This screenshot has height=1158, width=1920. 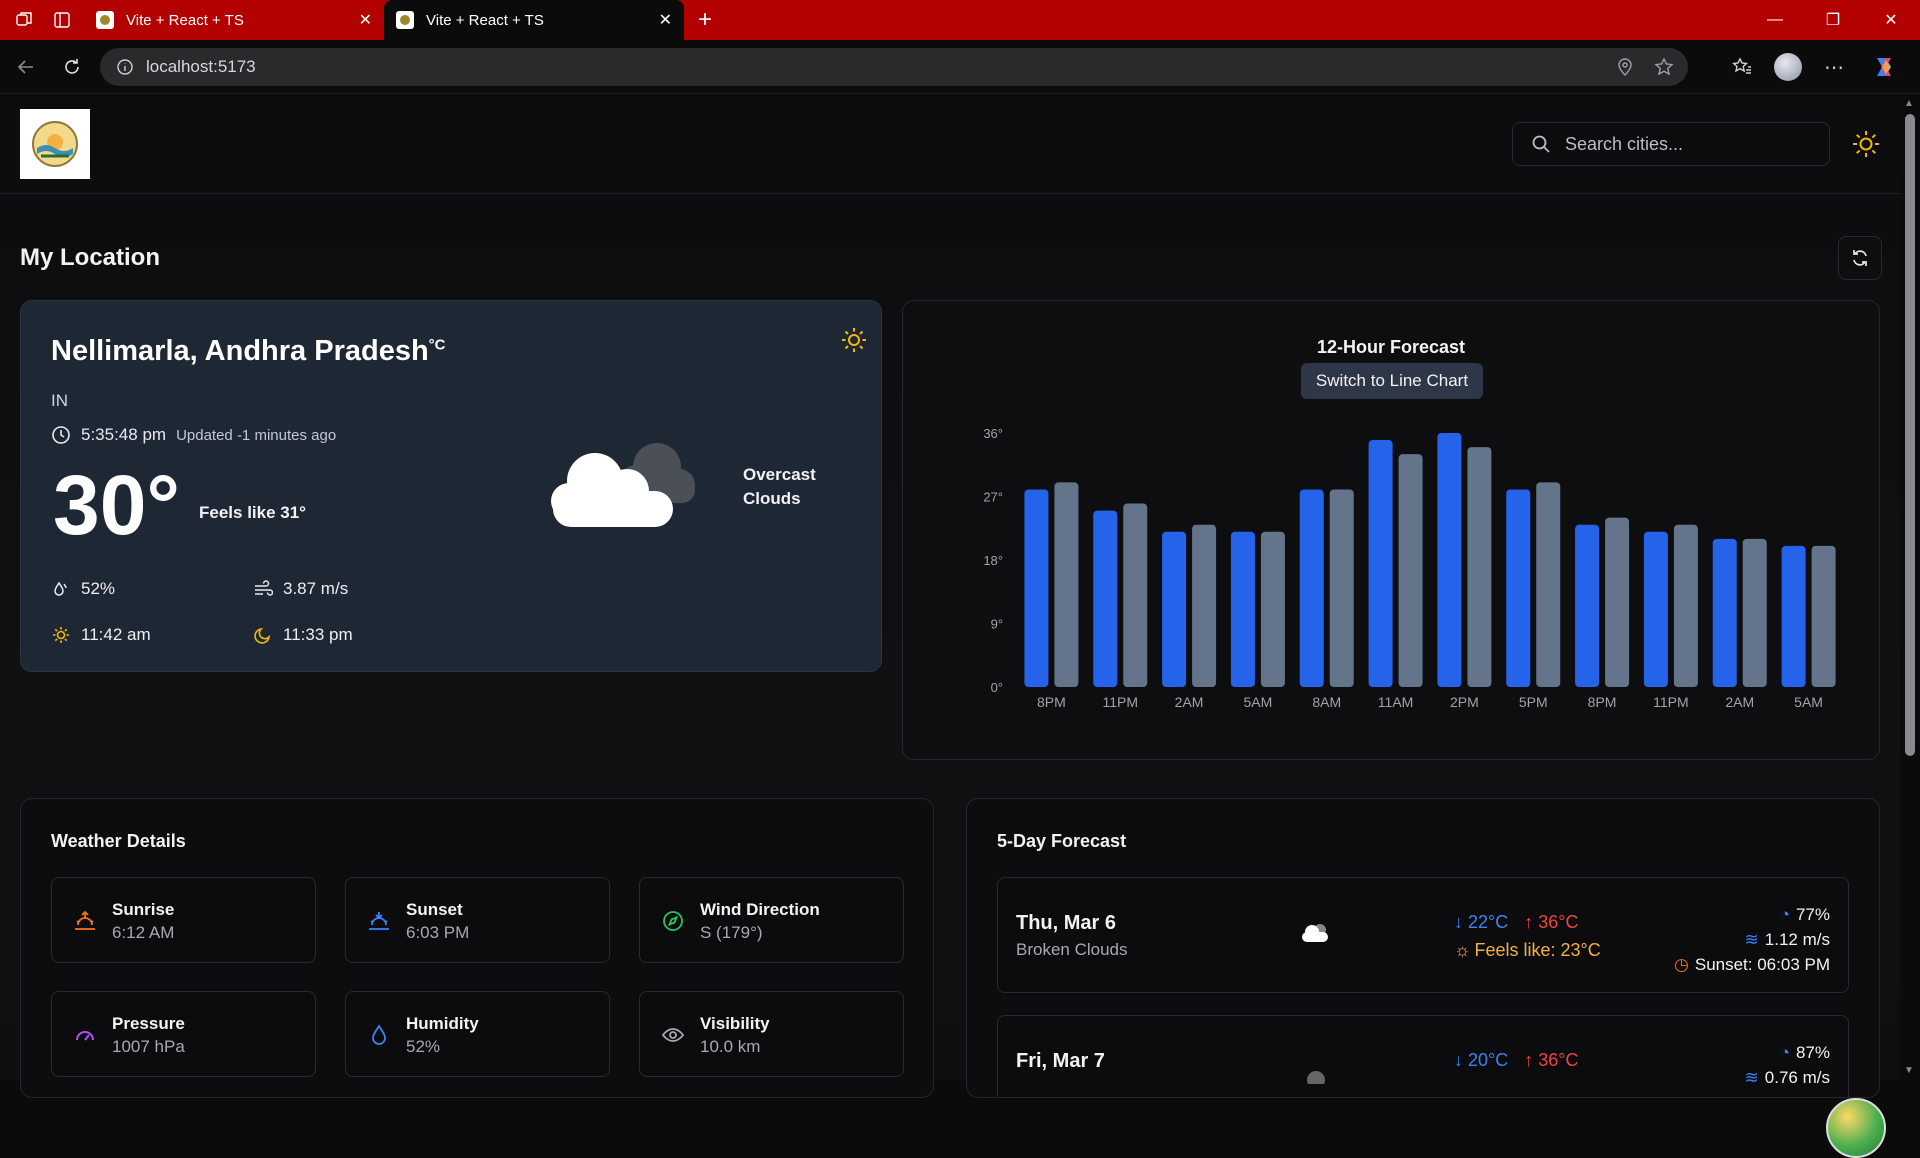 What do you see at coordinates (1462, 950) in the screenshot?
I see `thermometer-sun-icon: ☼` at bounding box center [1462, 950].